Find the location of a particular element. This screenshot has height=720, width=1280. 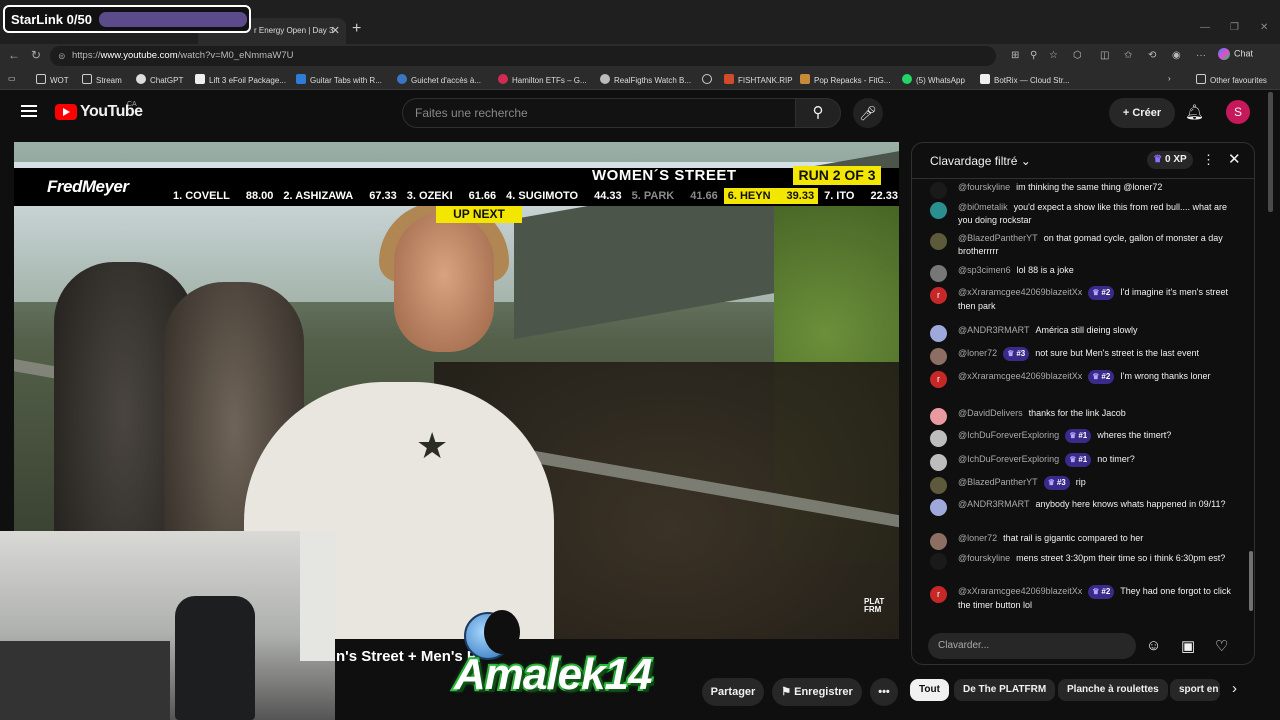

chip-tout: Tout is located at coordinates (929, 690).